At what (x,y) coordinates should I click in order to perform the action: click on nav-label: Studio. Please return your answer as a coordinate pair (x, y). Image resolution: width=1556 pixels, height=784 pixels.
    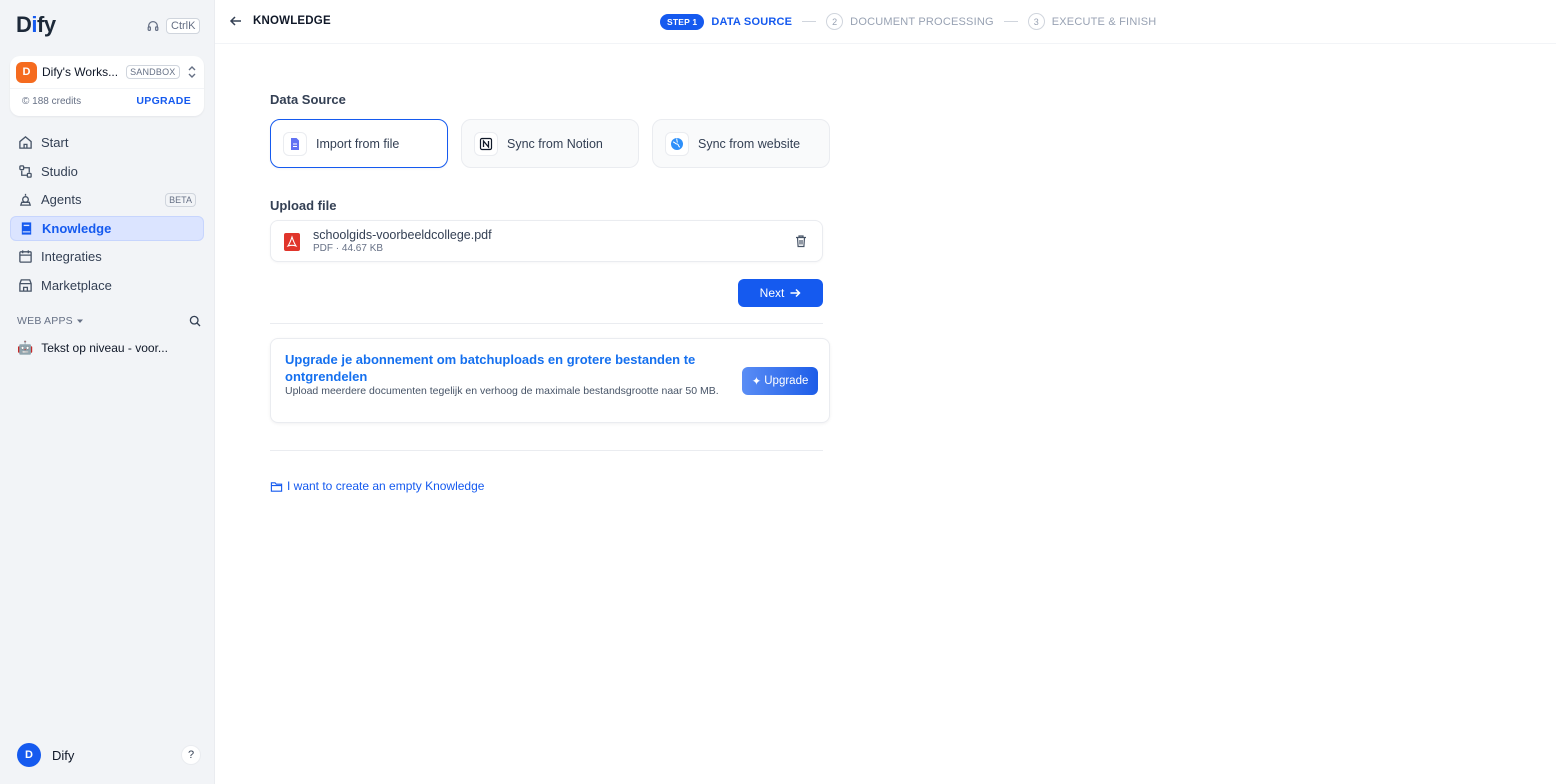
    Looking at the image, I should click on (59, 171).